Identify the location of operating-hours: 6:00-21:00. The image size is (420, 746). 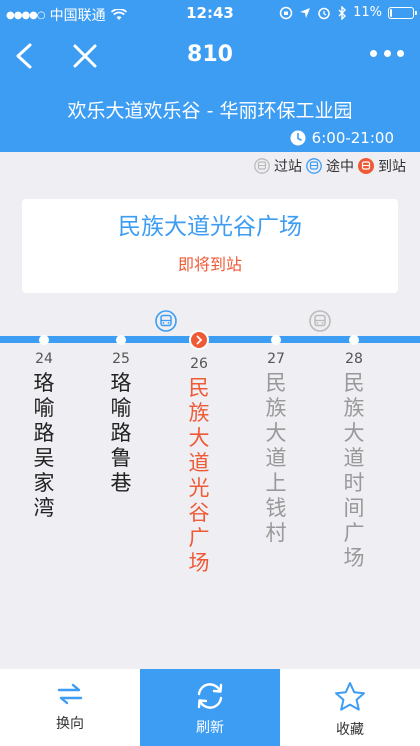
(342, 138).